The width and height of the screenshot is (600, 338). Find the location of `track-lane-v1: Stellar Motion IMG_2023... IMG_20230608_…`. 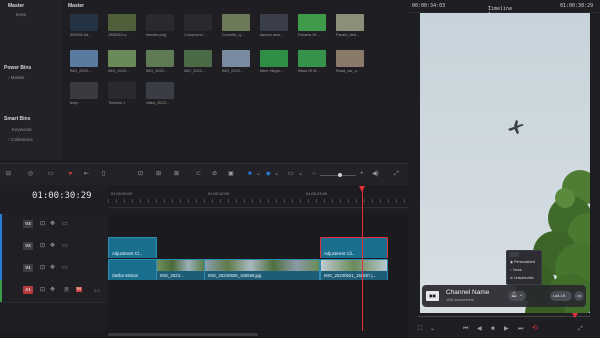

track-lane-v1: Stellar Motion IMG_2023... IMG_20230608_… is located at coordinates (258, 269).